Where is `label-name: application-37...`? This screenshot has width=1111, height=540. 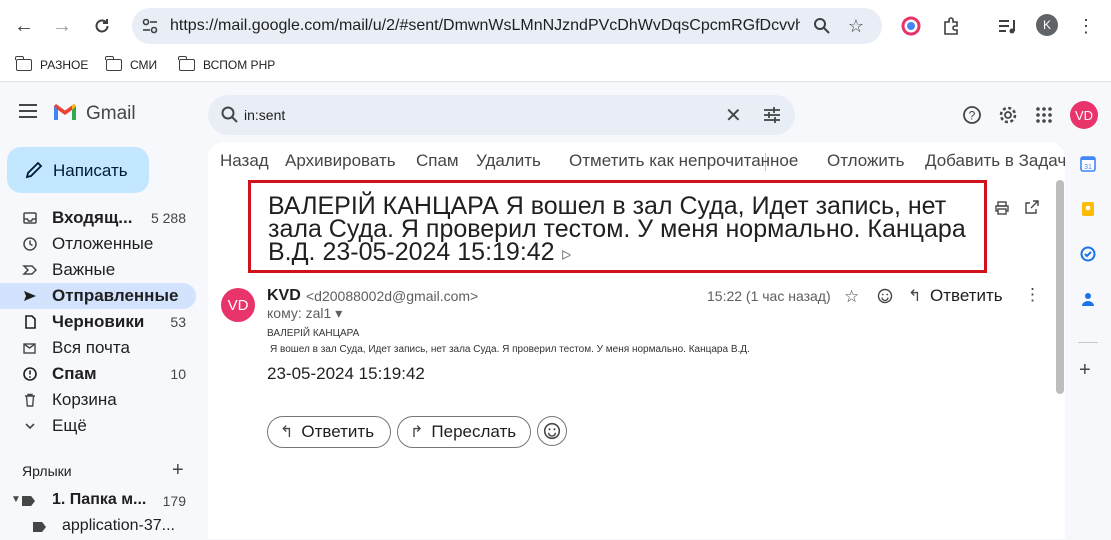
label-name: application-37... is located at coordinates (118, 525).